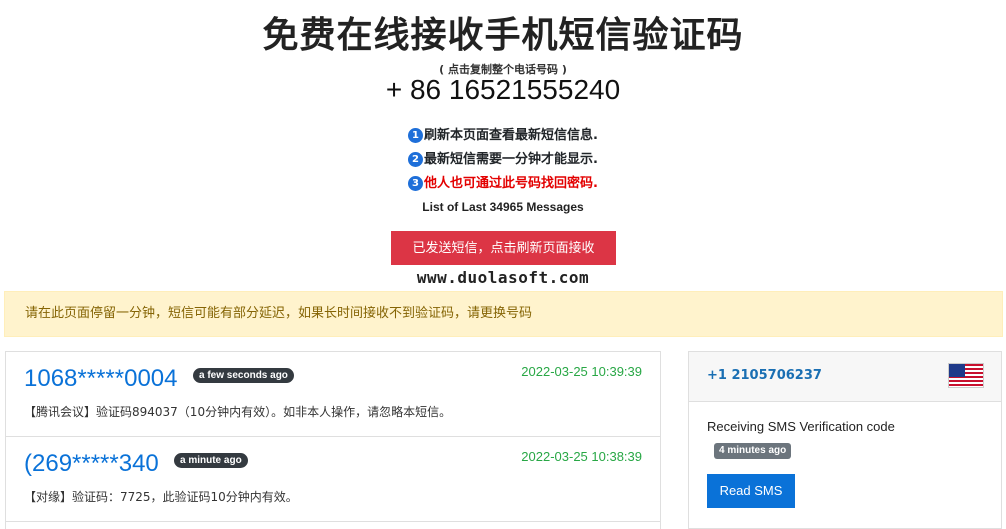 This screenshot has height=529, width=1006. Describe the element at coordinates (503, 248) in the screenshot. I see `refresh-sent-button: 已发送短信，点击刷新页面接收` at that location.